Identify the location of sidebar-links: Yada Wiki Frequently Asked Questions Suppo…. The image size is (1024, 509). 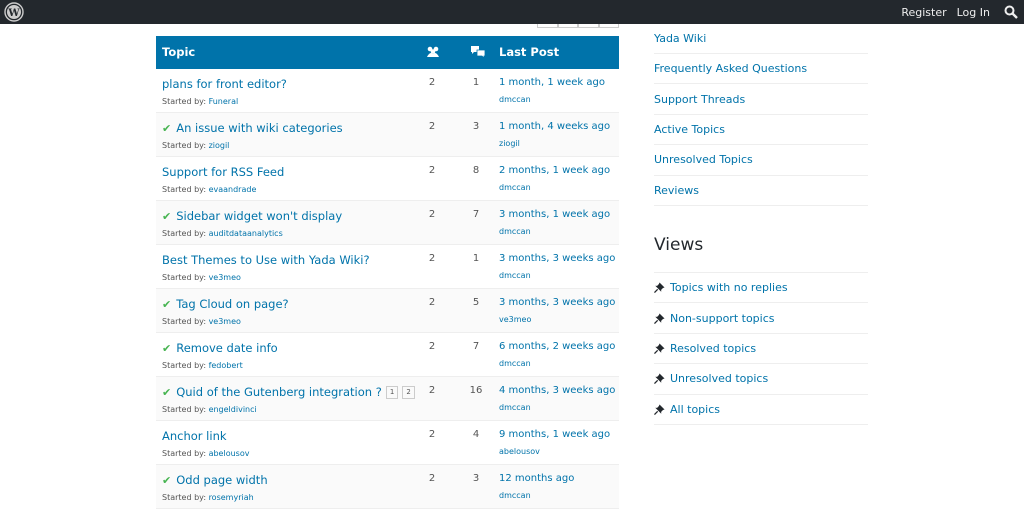
(761, 115).